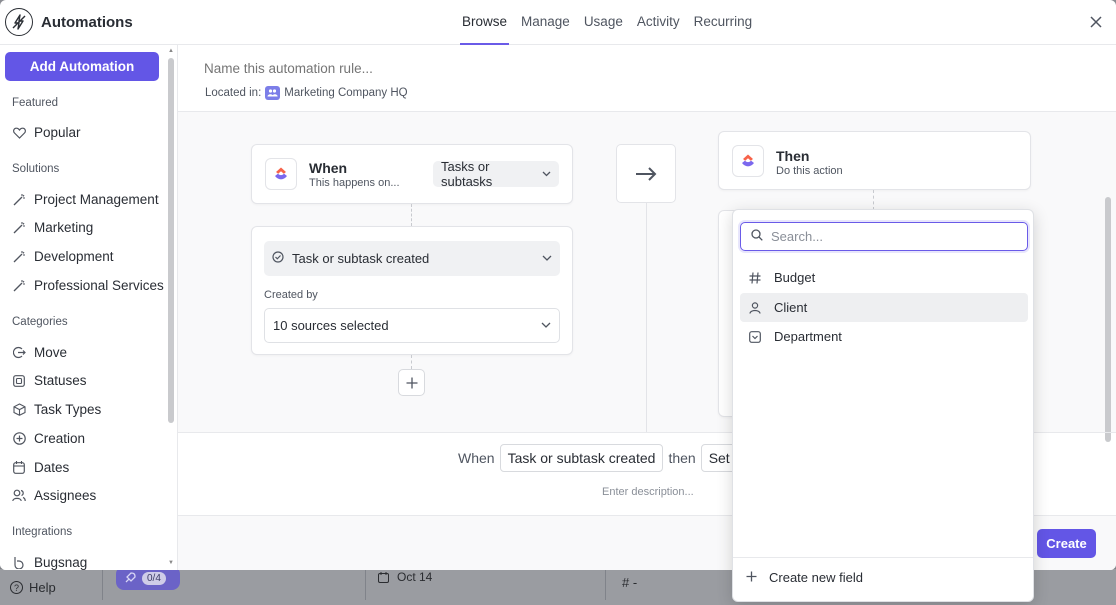  Describe the element at coordinates (658, 22) in the screenshot. I see `tab-activity: Activity` at that location.